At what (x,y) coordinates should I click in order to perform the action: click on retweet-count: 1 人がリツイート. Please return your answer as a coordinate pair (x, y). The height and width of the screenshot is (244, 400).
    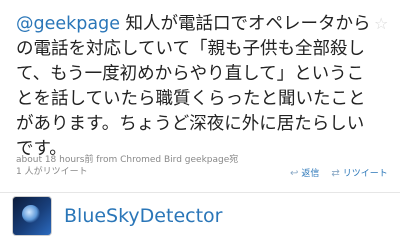
    Looking at the image, I should click on (52, 172).